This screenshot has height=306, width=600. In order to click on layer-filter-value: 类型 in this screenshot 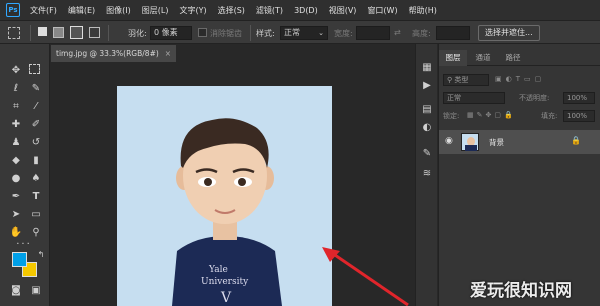, I will do `click(461, 80)`.